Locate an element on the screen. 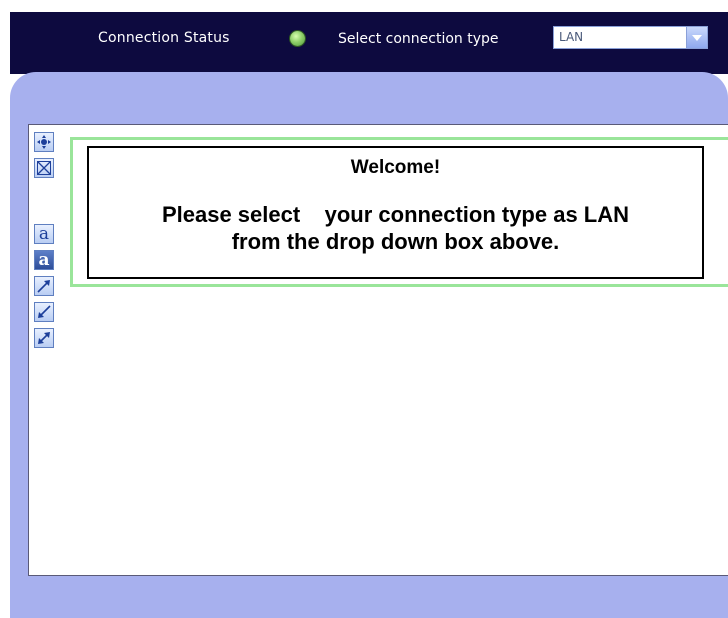 The height and width of the screenshot is (618, 728). text-bold-icon: a is located at coordinates (44, 260).